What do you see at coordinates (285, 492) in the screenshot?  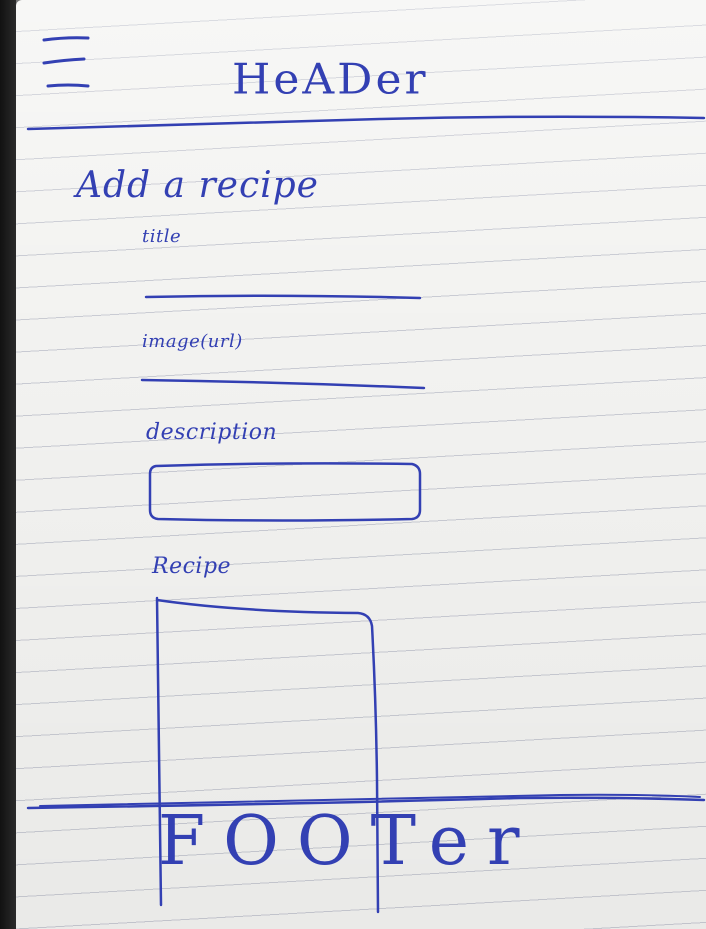 I see `description-input-box` at bounding box center [285, 492].